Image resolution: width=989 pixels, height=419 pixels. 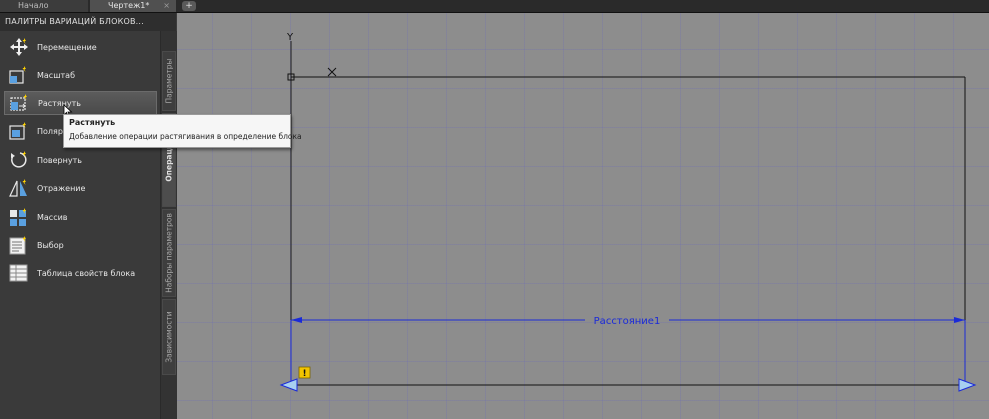 What do you see at coordinates (967, 385) in the screenshot?
I see `grip-right-triangle` at bounding box center [967, 385].